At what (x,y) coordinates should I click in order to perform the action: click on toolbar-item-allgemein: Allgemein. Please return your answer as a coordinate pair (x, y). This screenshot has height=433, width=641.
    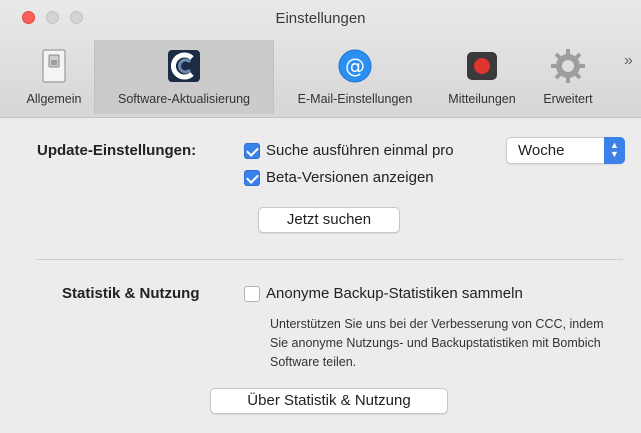
    Looking at the image, I should click on (54, 77).